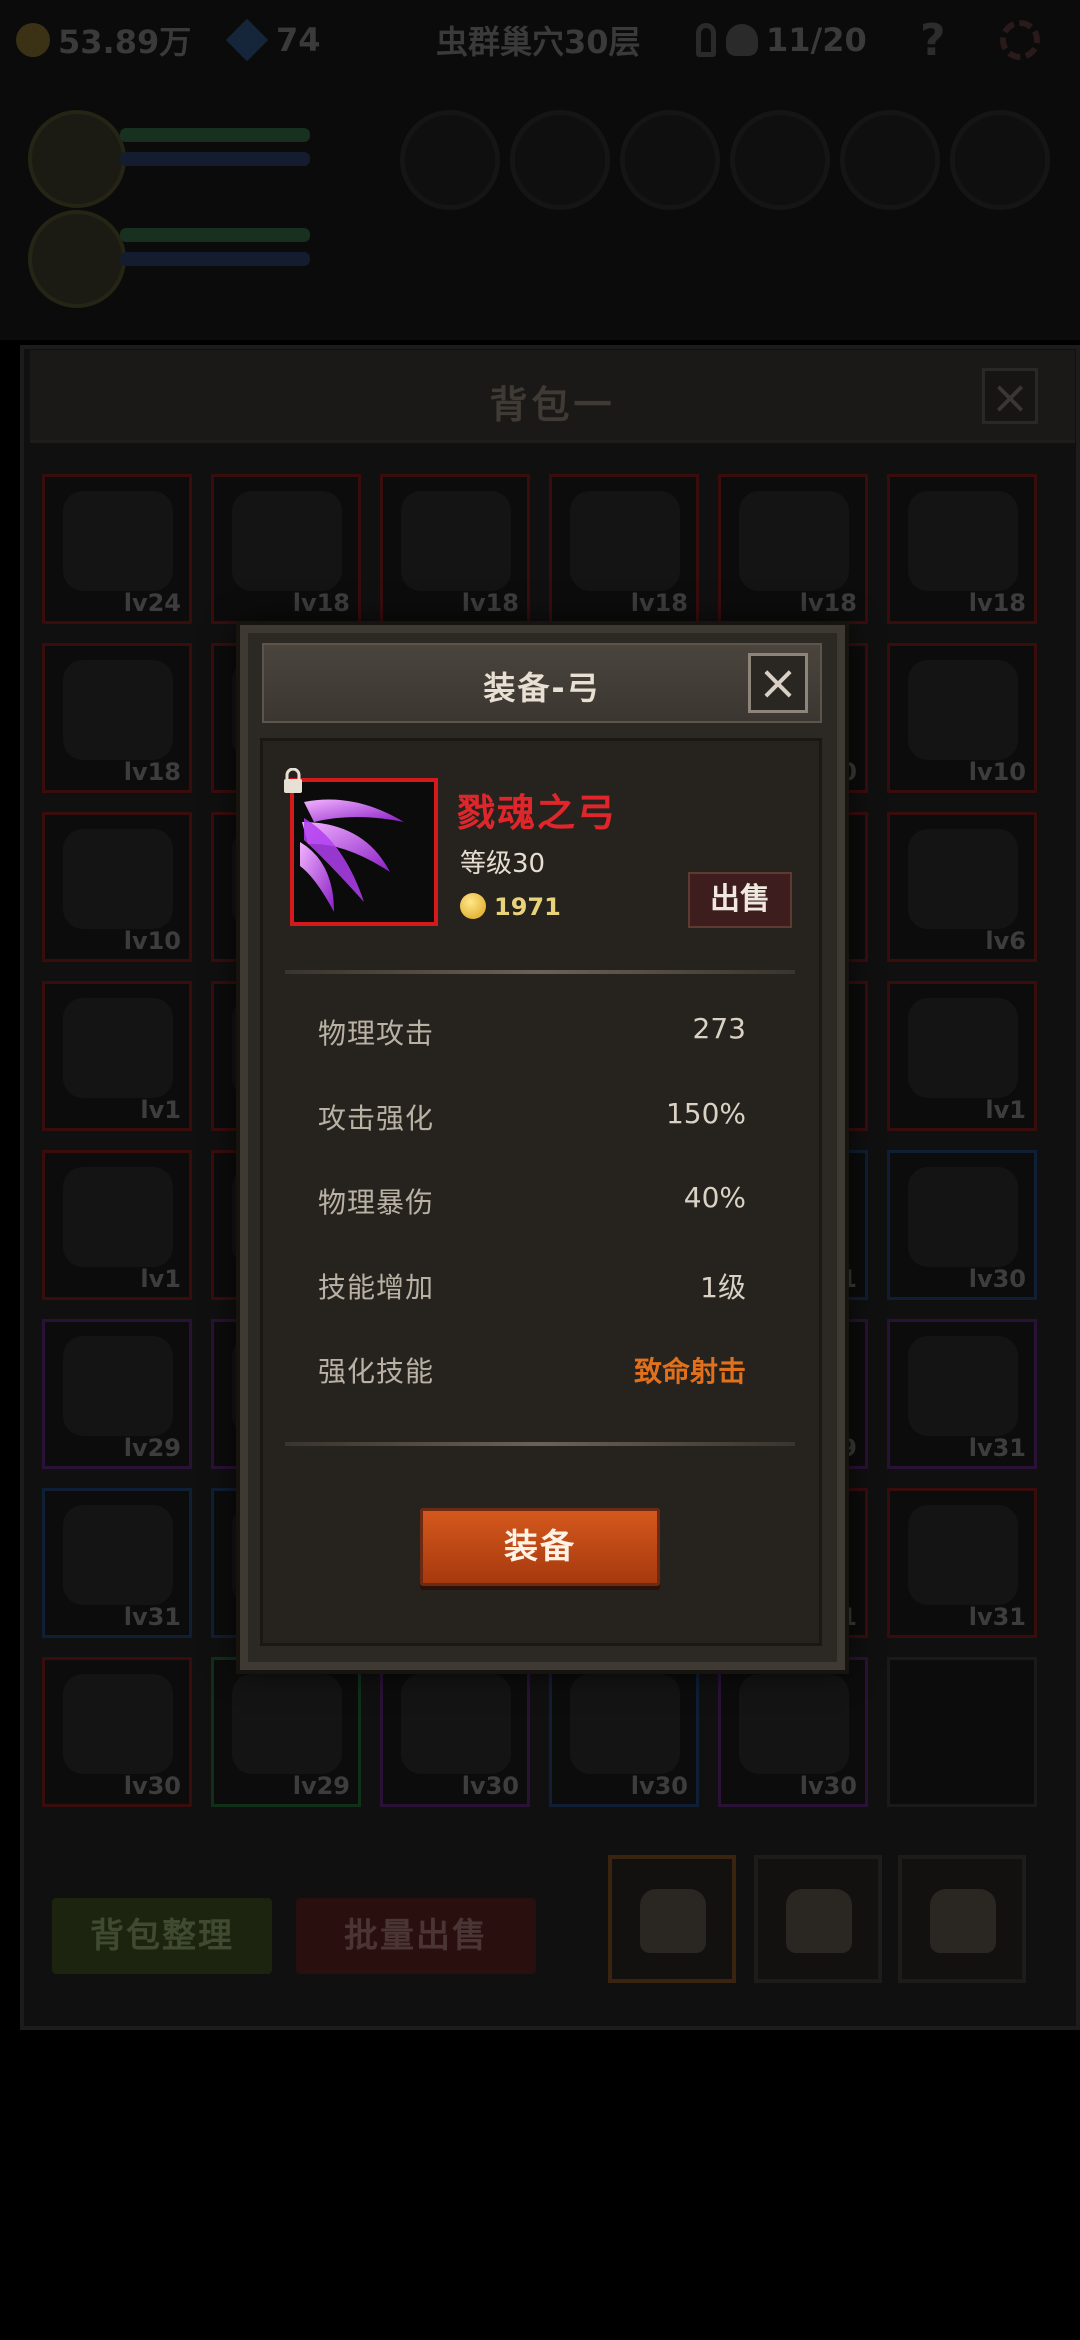 This screenshot has height=2340, width=1080. Describe the element at coordinates (273, 40) in the screenshot. I see `gem-counter: 74` at that location.